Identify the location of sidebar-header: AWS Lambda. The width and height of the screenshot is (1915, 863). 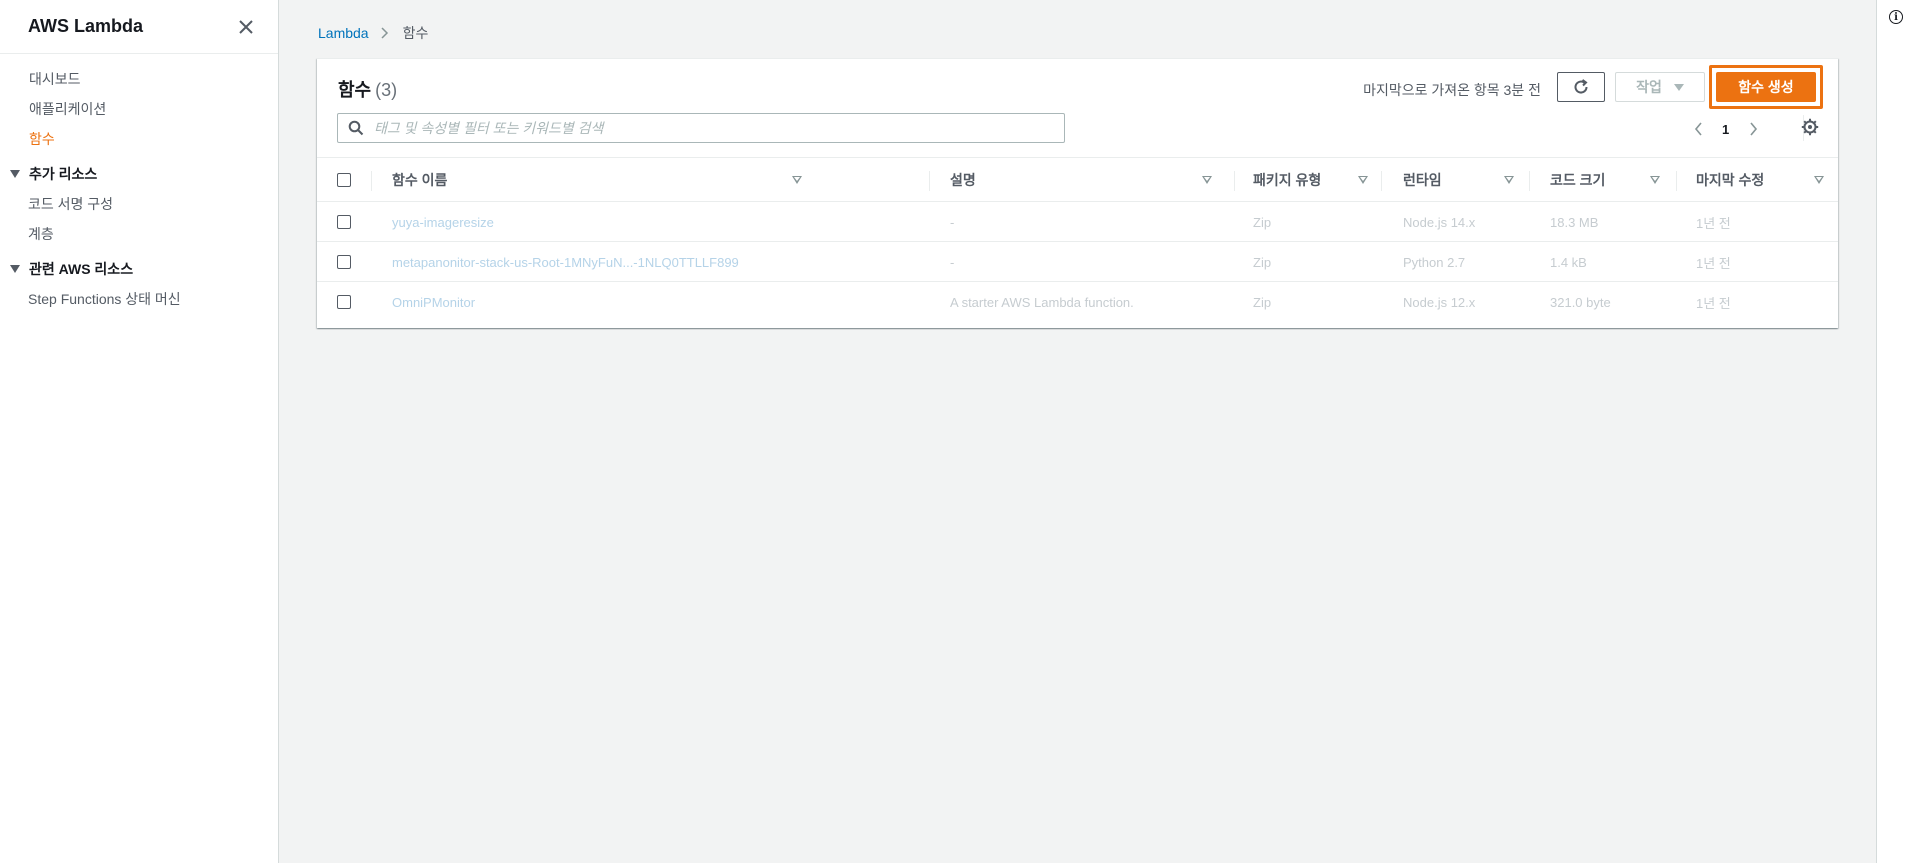
(139, 27).